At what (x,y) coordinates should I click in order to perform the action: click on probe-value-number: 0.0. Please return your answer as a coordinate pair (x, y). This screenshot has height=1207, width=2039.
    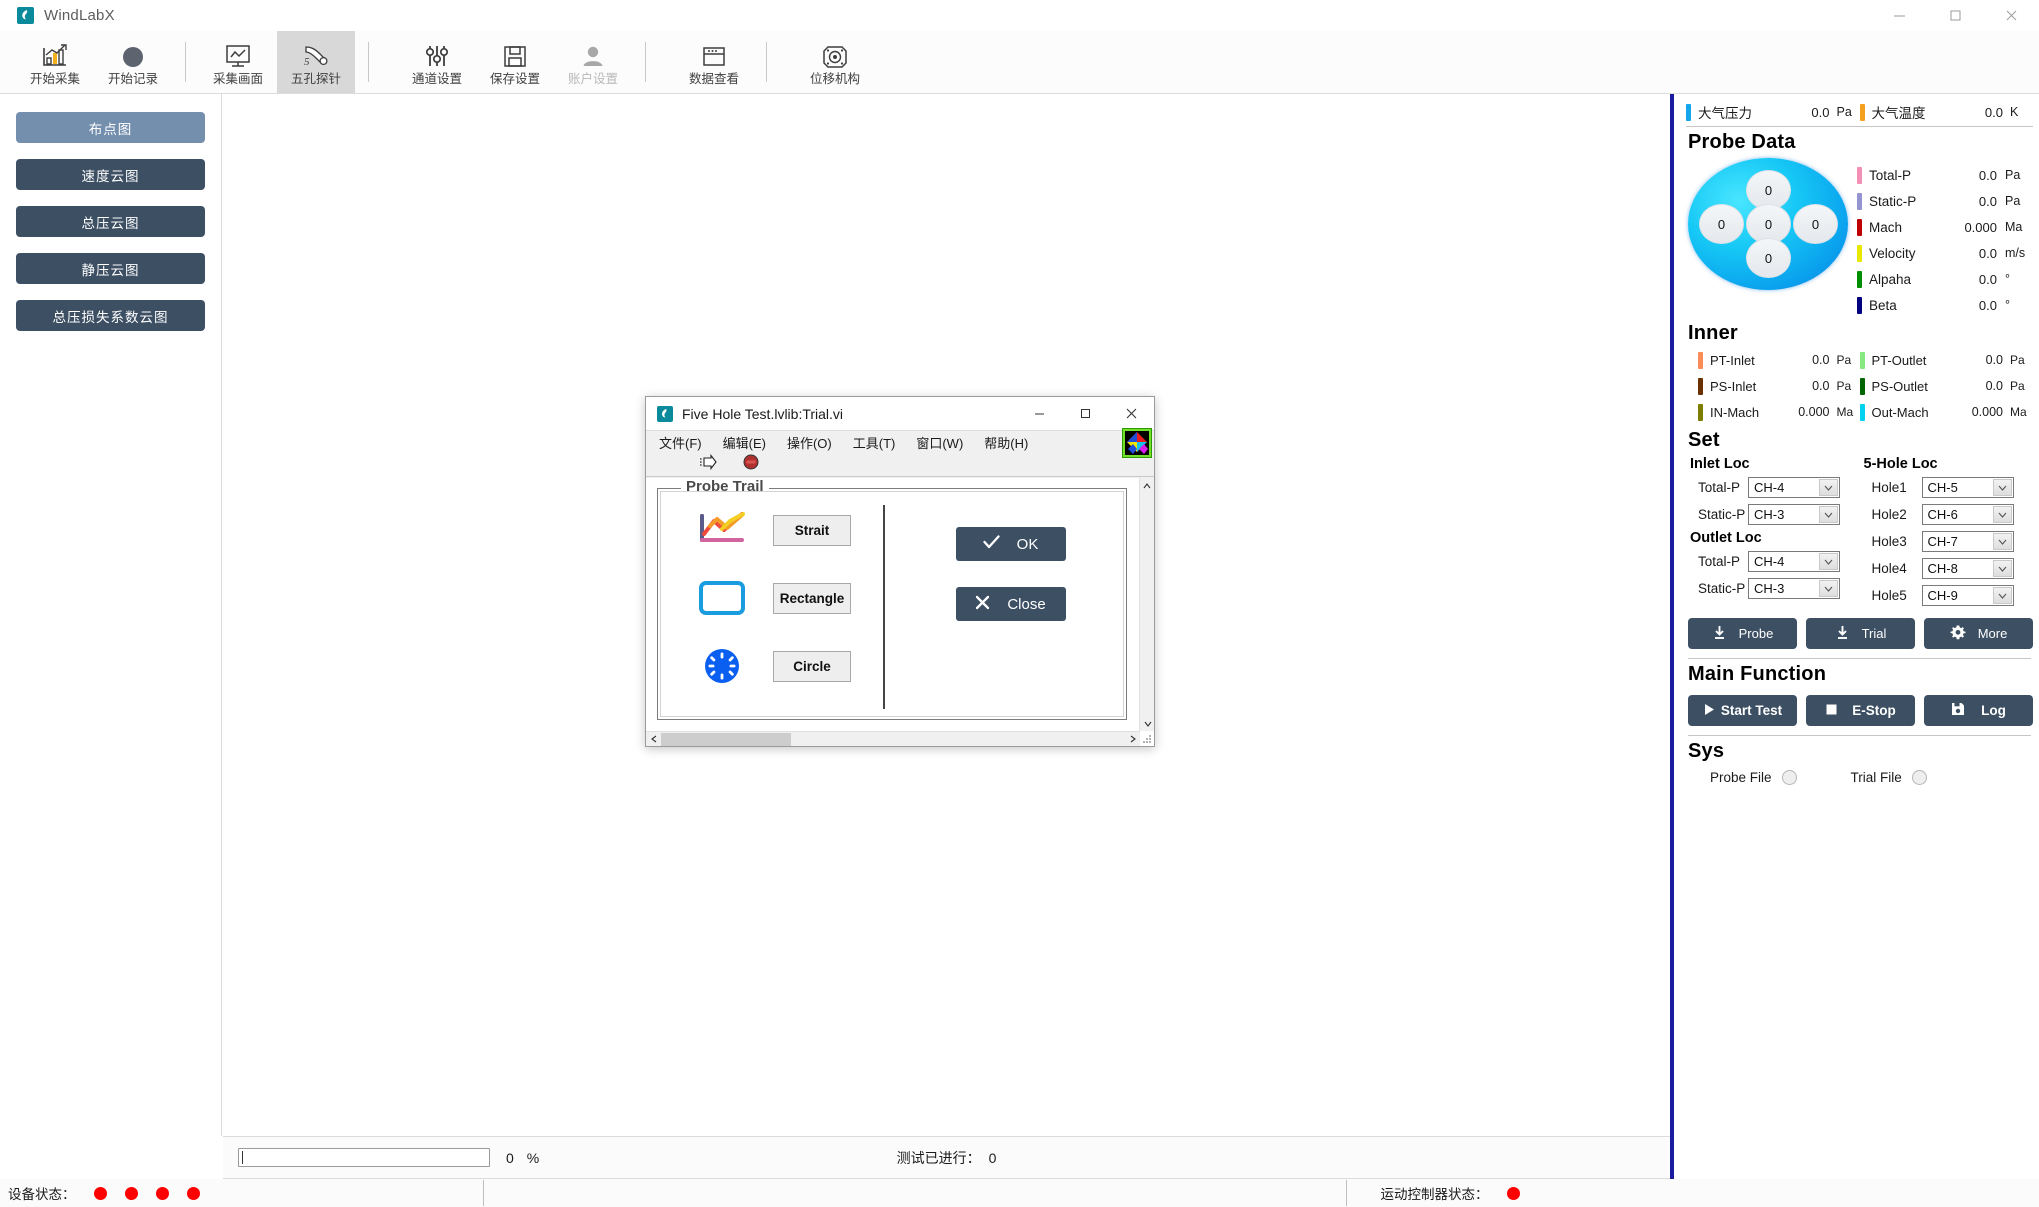
    Looking at the image, I should click on (1987, 253).